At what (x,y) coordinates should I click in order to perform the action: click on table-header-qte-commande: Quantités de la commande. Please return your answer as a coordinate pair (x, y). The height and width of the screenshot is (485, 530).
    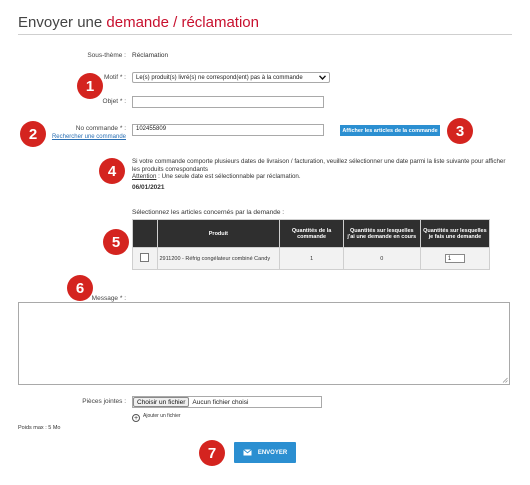
    Looking at the image, I should click on (311, 233).